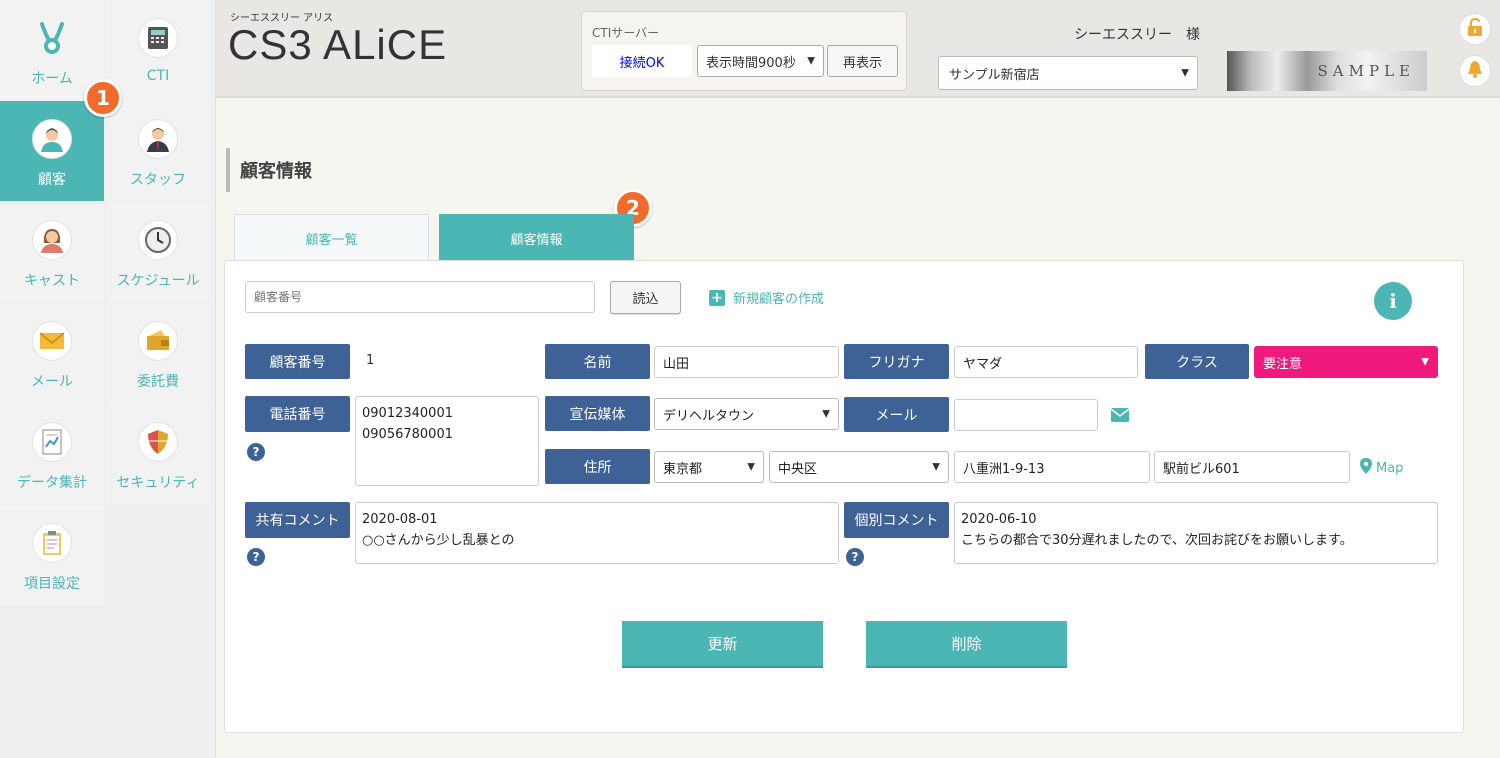 Image resolution: width=1500 pixels, height=758 pixels. I want to click on tab-customer-list: 顧客一覧, so click(331, 237).